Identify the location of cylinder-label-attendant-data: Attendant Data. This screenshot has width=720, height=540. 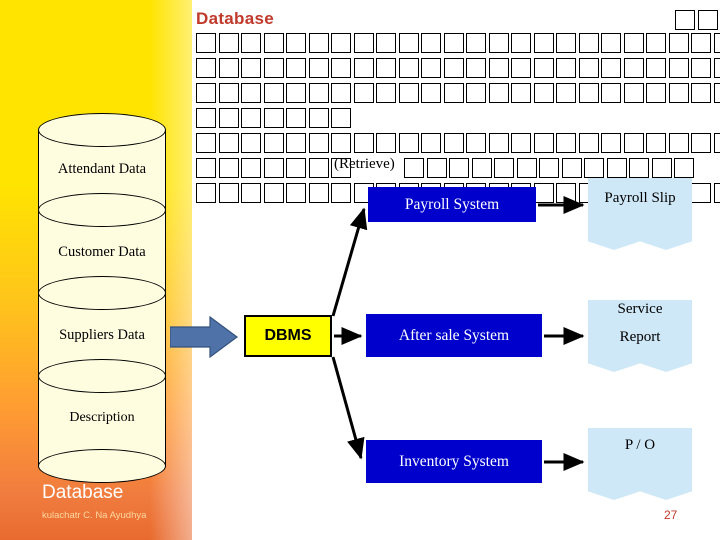
(102, 169).